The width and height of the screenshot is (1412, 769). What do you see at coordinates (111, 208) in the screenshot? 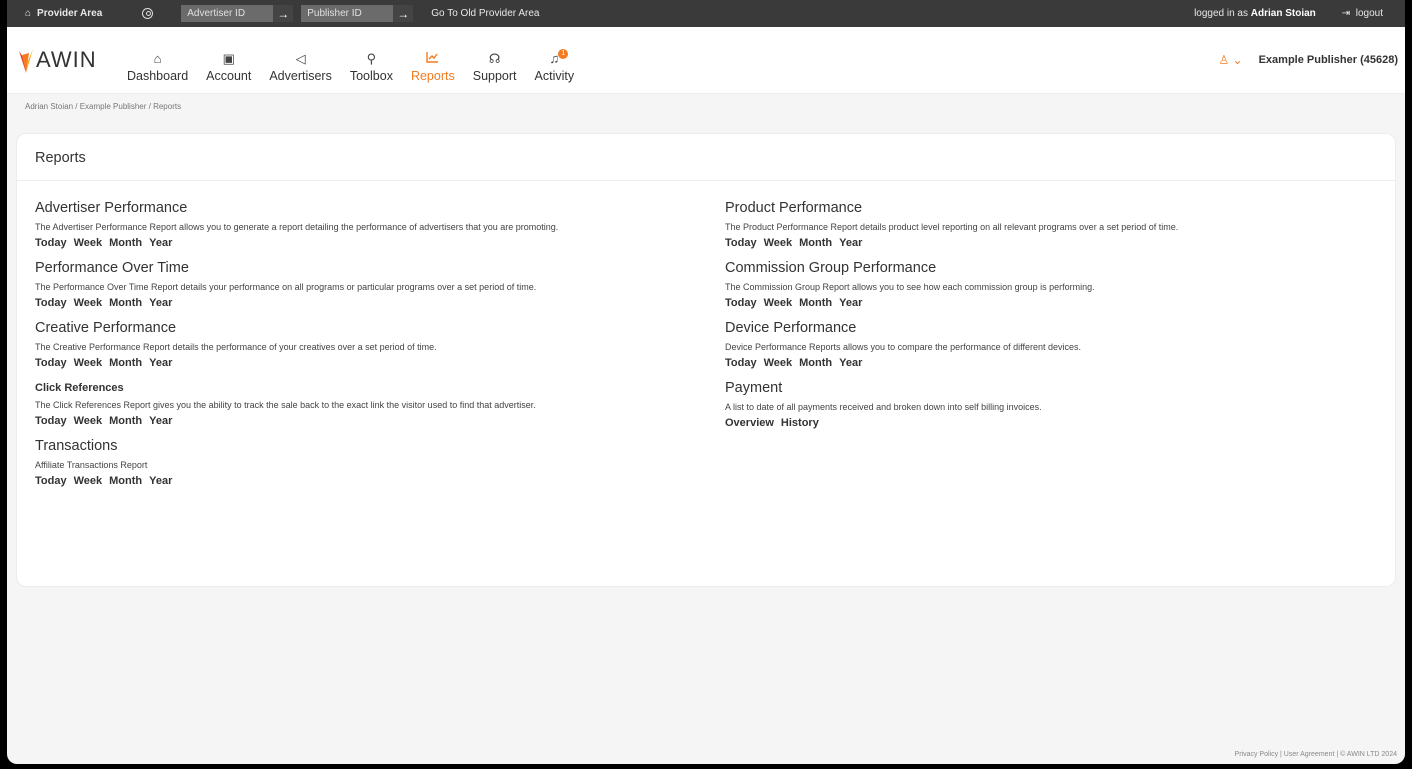
I see `report-title: Advertiser Performance` at bounding box center [111, 208].